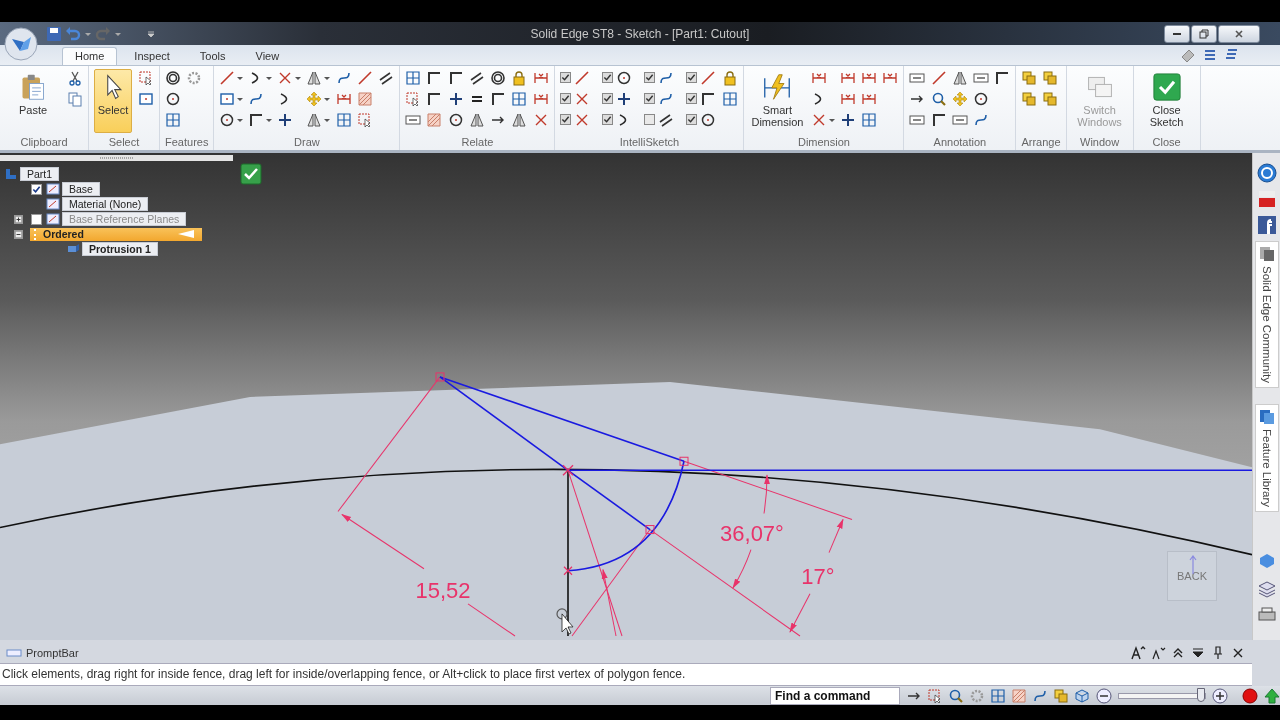 The height and width of the screenshot is (720, 1280). What do you see at coordinates (1250, 695) in the screenshot?
I see `record-icon` at bounding box center [1250, 695].